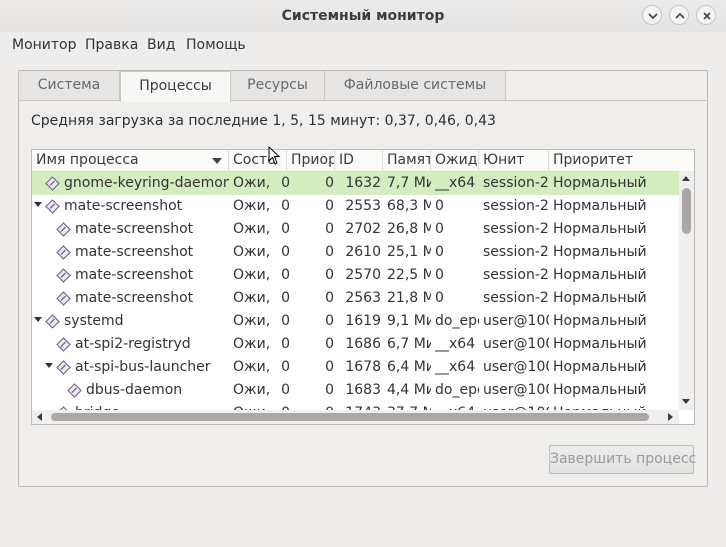 This screenshot has width=726, height=547. I want to click on column-header-id: ID, so click(359, 161).